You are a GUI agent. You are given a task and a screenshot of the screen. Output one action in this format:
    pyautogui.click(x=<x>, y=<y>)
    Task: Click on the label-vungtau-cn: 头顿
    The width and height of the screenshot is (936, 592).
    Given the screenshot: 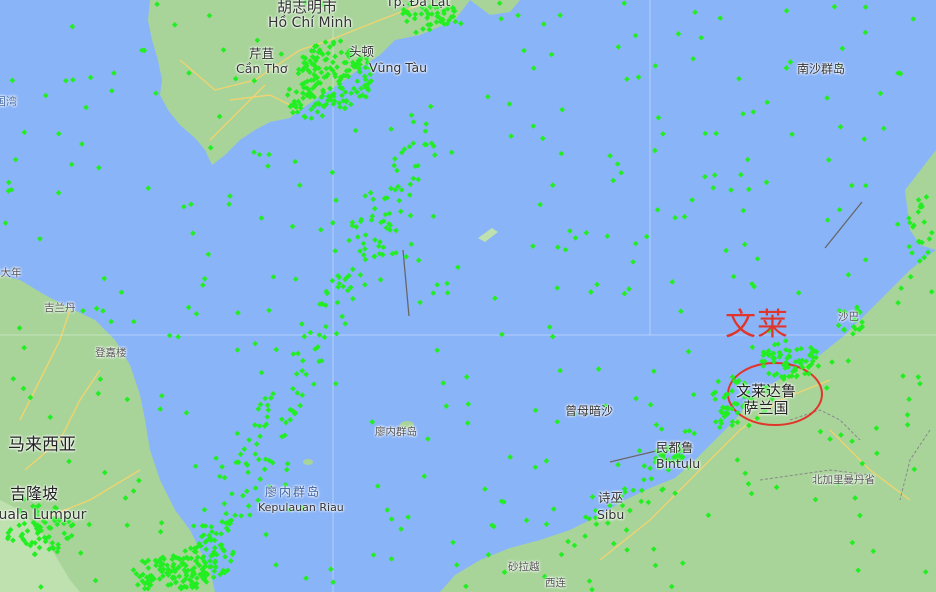 What is the action you would take?
    pyautogui.click(x=362, y=51)
    